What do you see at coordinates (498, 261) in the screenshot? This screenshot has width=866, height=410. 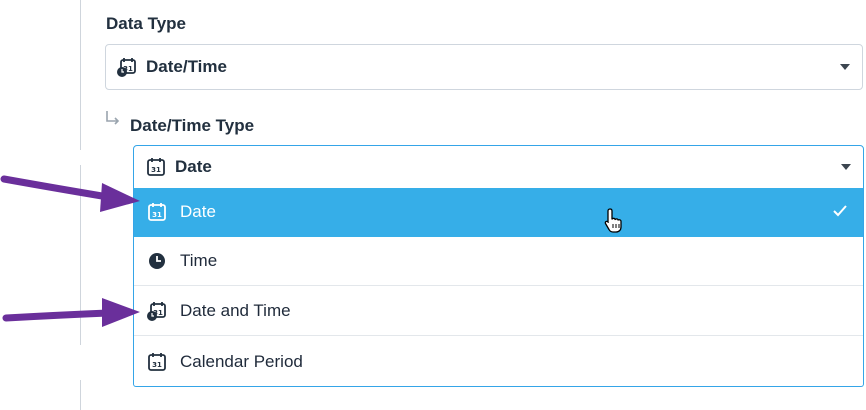 I see `option-time: Time` at bounding box center [498, 261].